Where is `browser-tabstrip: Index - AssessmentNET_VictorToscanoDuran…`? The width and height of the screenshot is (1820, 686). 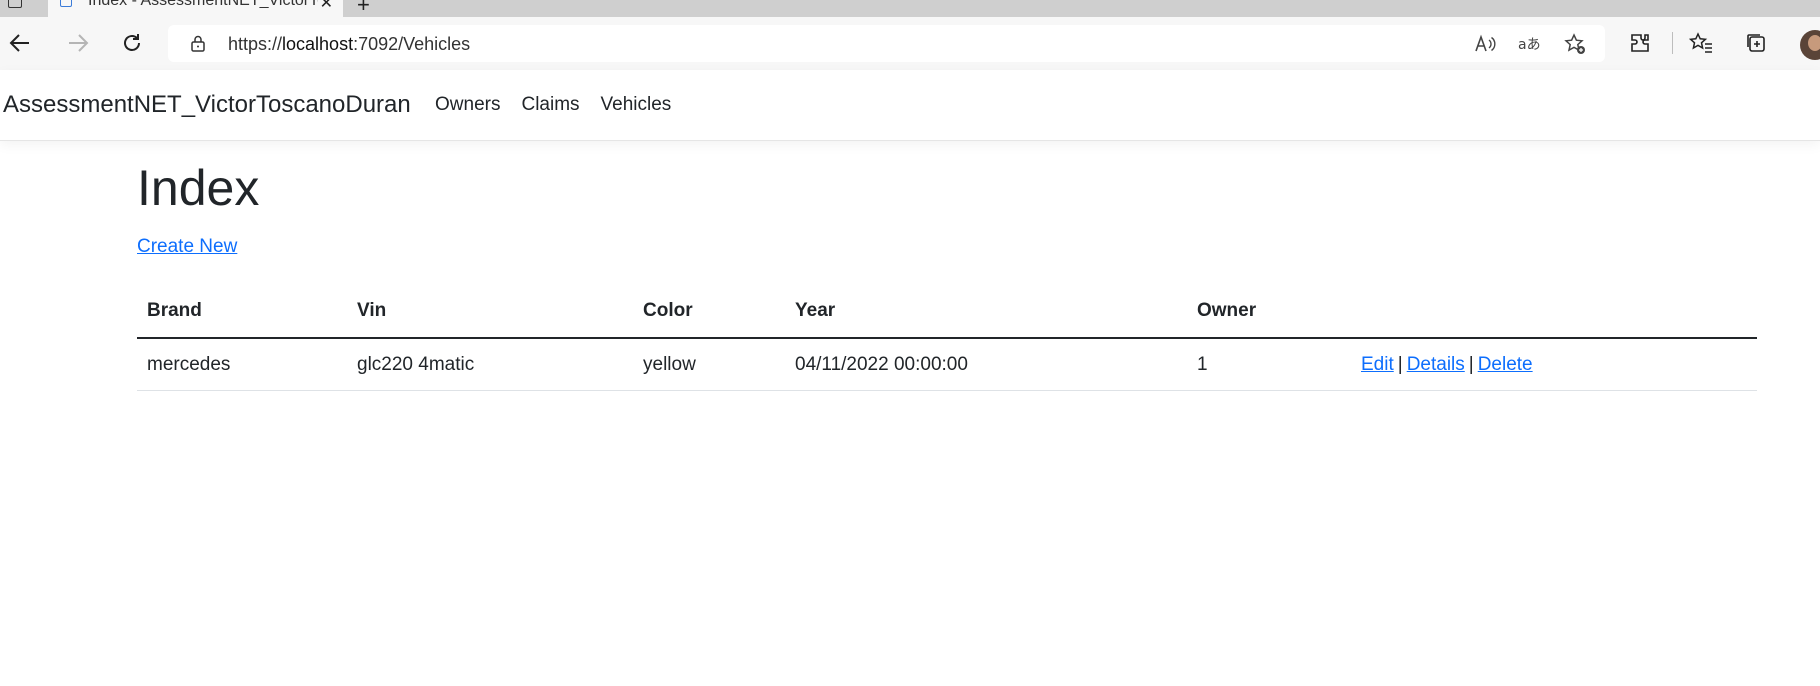 browser-tabstrip: Index - AssessmentNET_VictorToscanoDuran… is located at coordinates (910, 8).